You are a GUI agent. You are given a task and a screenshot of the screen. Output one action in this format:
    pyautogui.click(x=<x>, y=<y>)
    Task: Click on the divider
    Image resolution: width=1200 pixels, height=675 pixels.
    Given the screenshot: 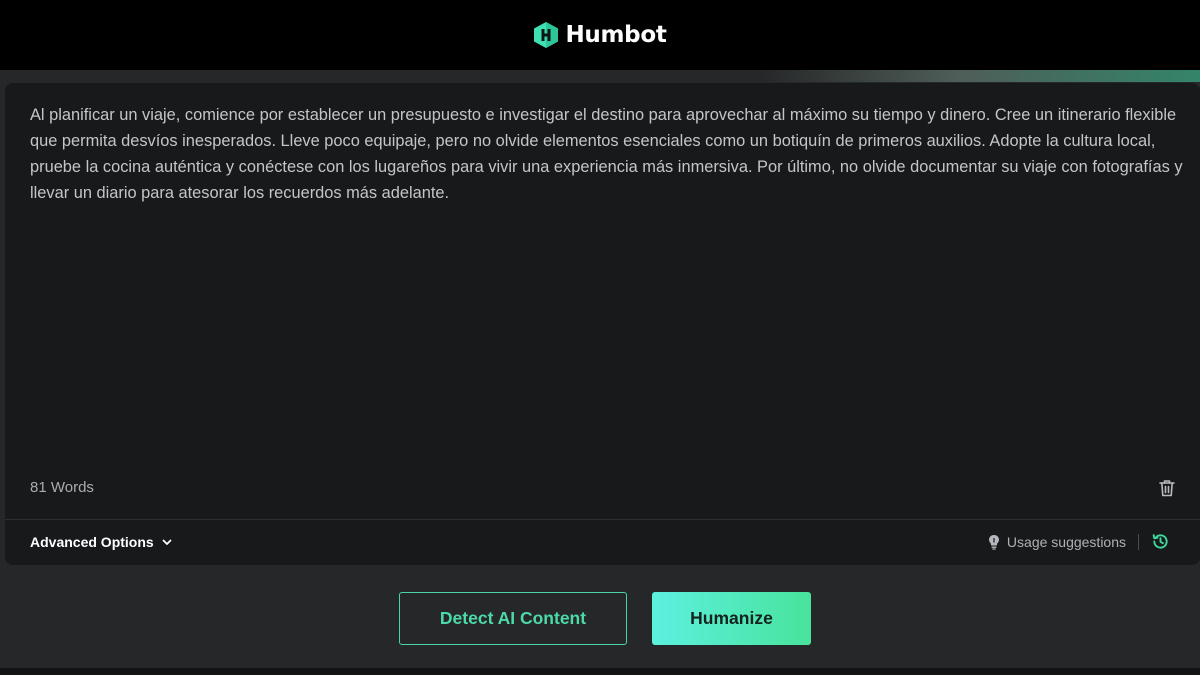 What is the action you would take?
    pyautogui.click(x=602, y=519)
    